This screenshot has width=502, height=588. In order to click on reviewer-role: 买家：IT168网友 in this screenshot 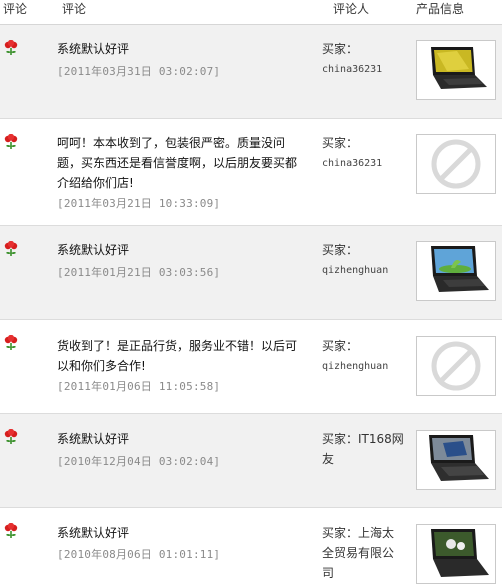, I will do `click(363, 449)`.